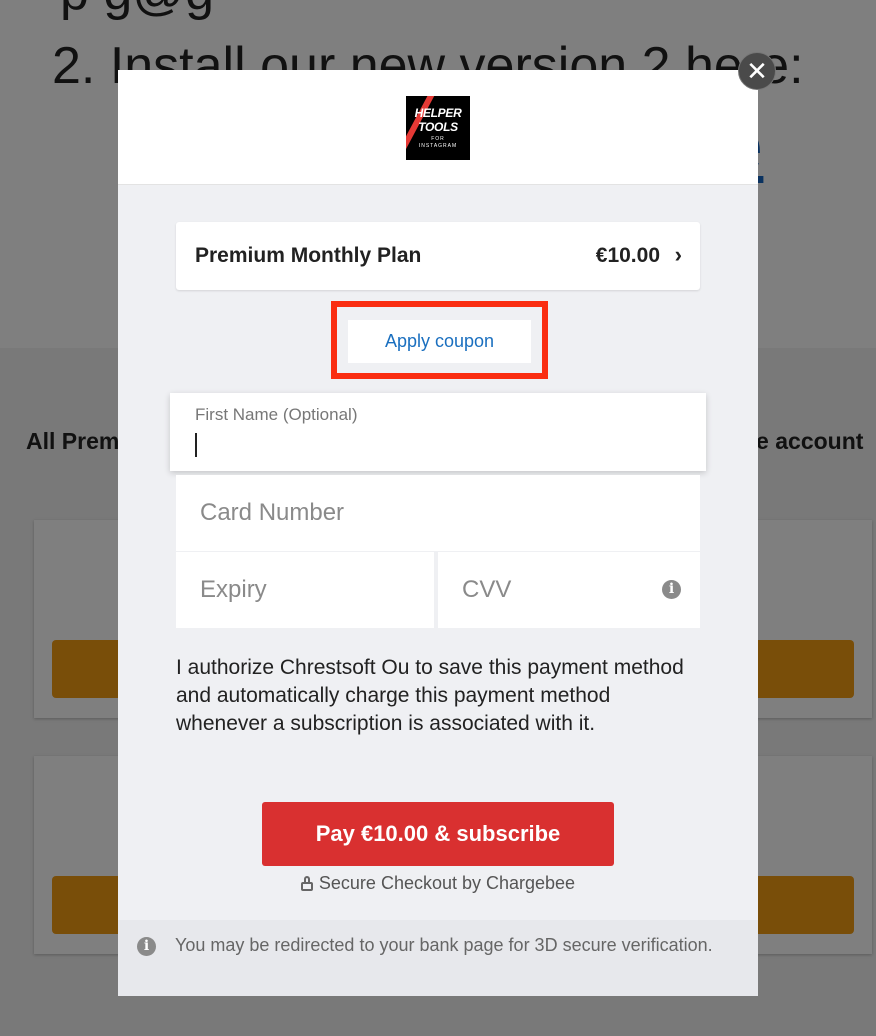  I want to click on expiry-field: Expiry, so click(305, 590).